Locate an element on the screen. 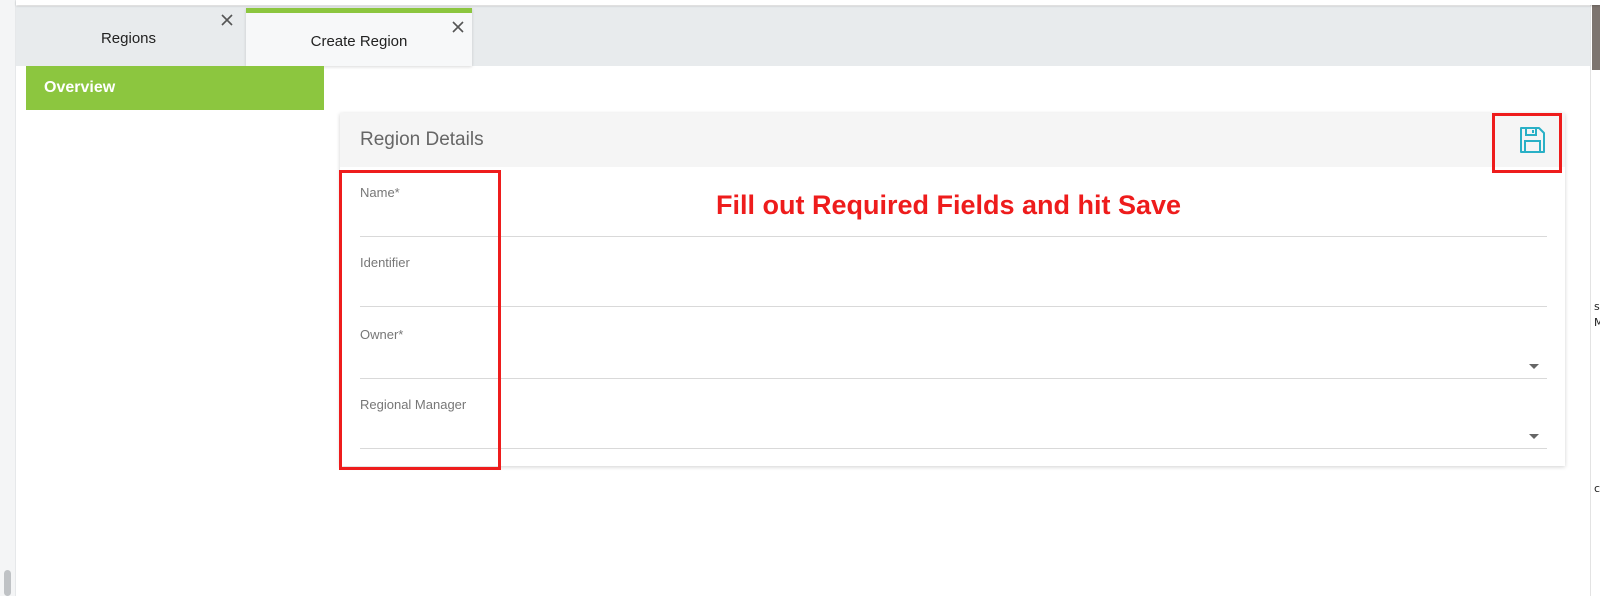  sidebar-item-label: Overview is located at coordinates (80, 87).